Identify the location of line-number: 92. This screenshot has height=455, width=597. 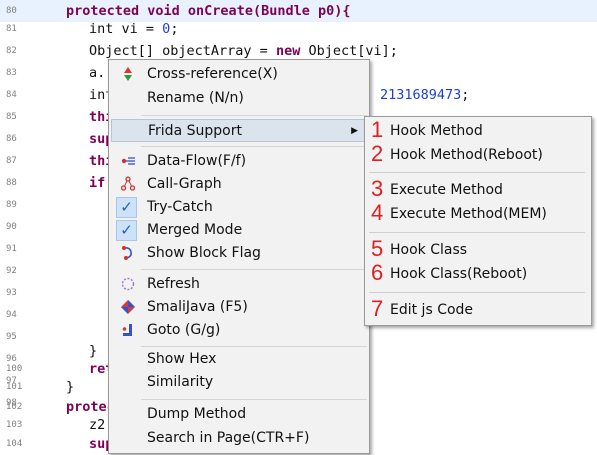
(11, 271).